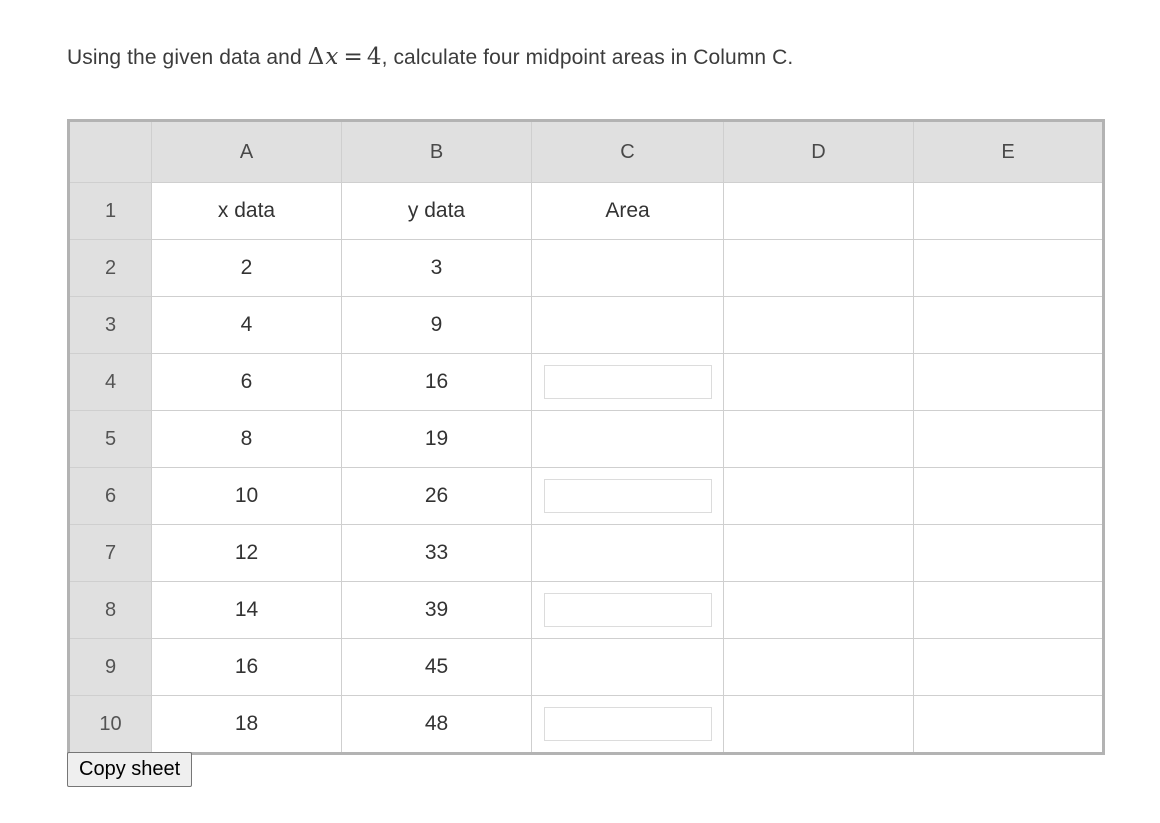 The width and height of the screenshot is (1160, 823). What do you see at coordinates (627, 325) in the screenshot?
I see `cell-C3` at bounding box center [627, 325].